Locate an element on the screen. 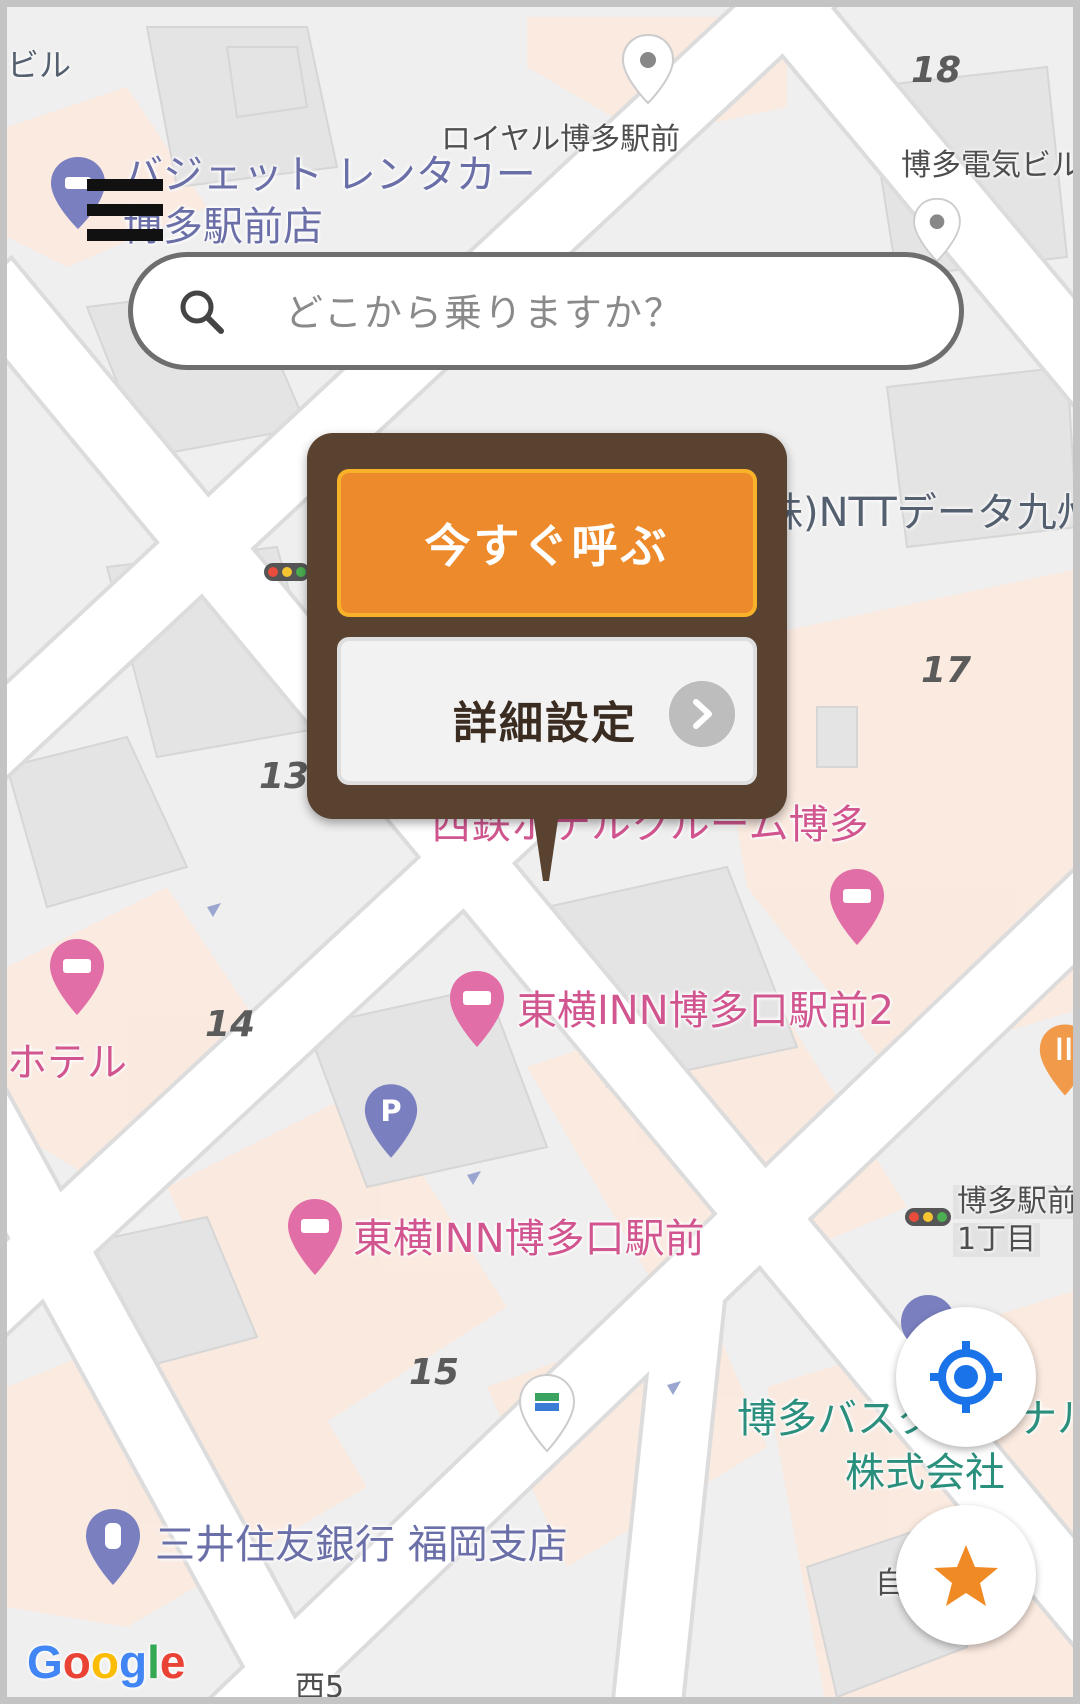 This screenshot has width=1080, height=1704. menu-icon is located at coordinates (125, 212).